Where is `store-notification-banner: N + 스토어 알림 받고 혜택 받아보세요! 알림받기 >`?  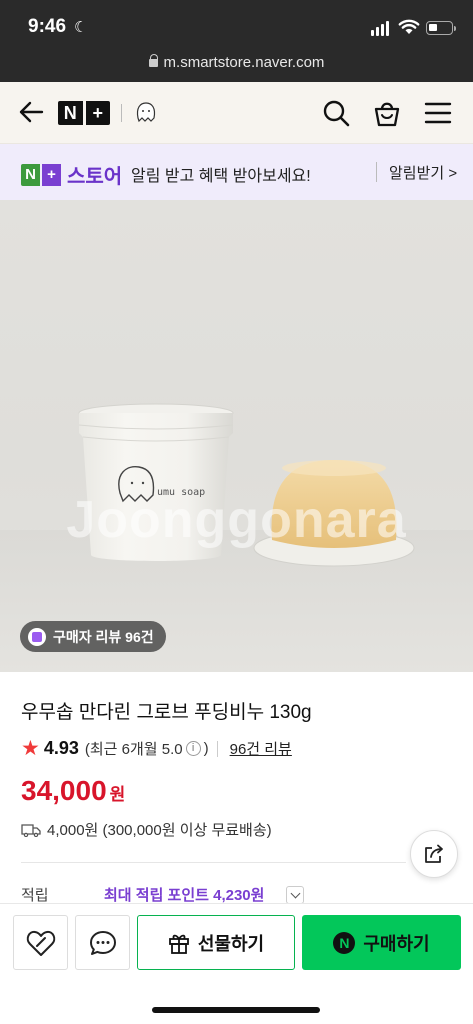 store-notification-banner: N + 스토어 알림 받고 혜택 받아보세요! 알림받기 > is located at coordinates (236, 172).